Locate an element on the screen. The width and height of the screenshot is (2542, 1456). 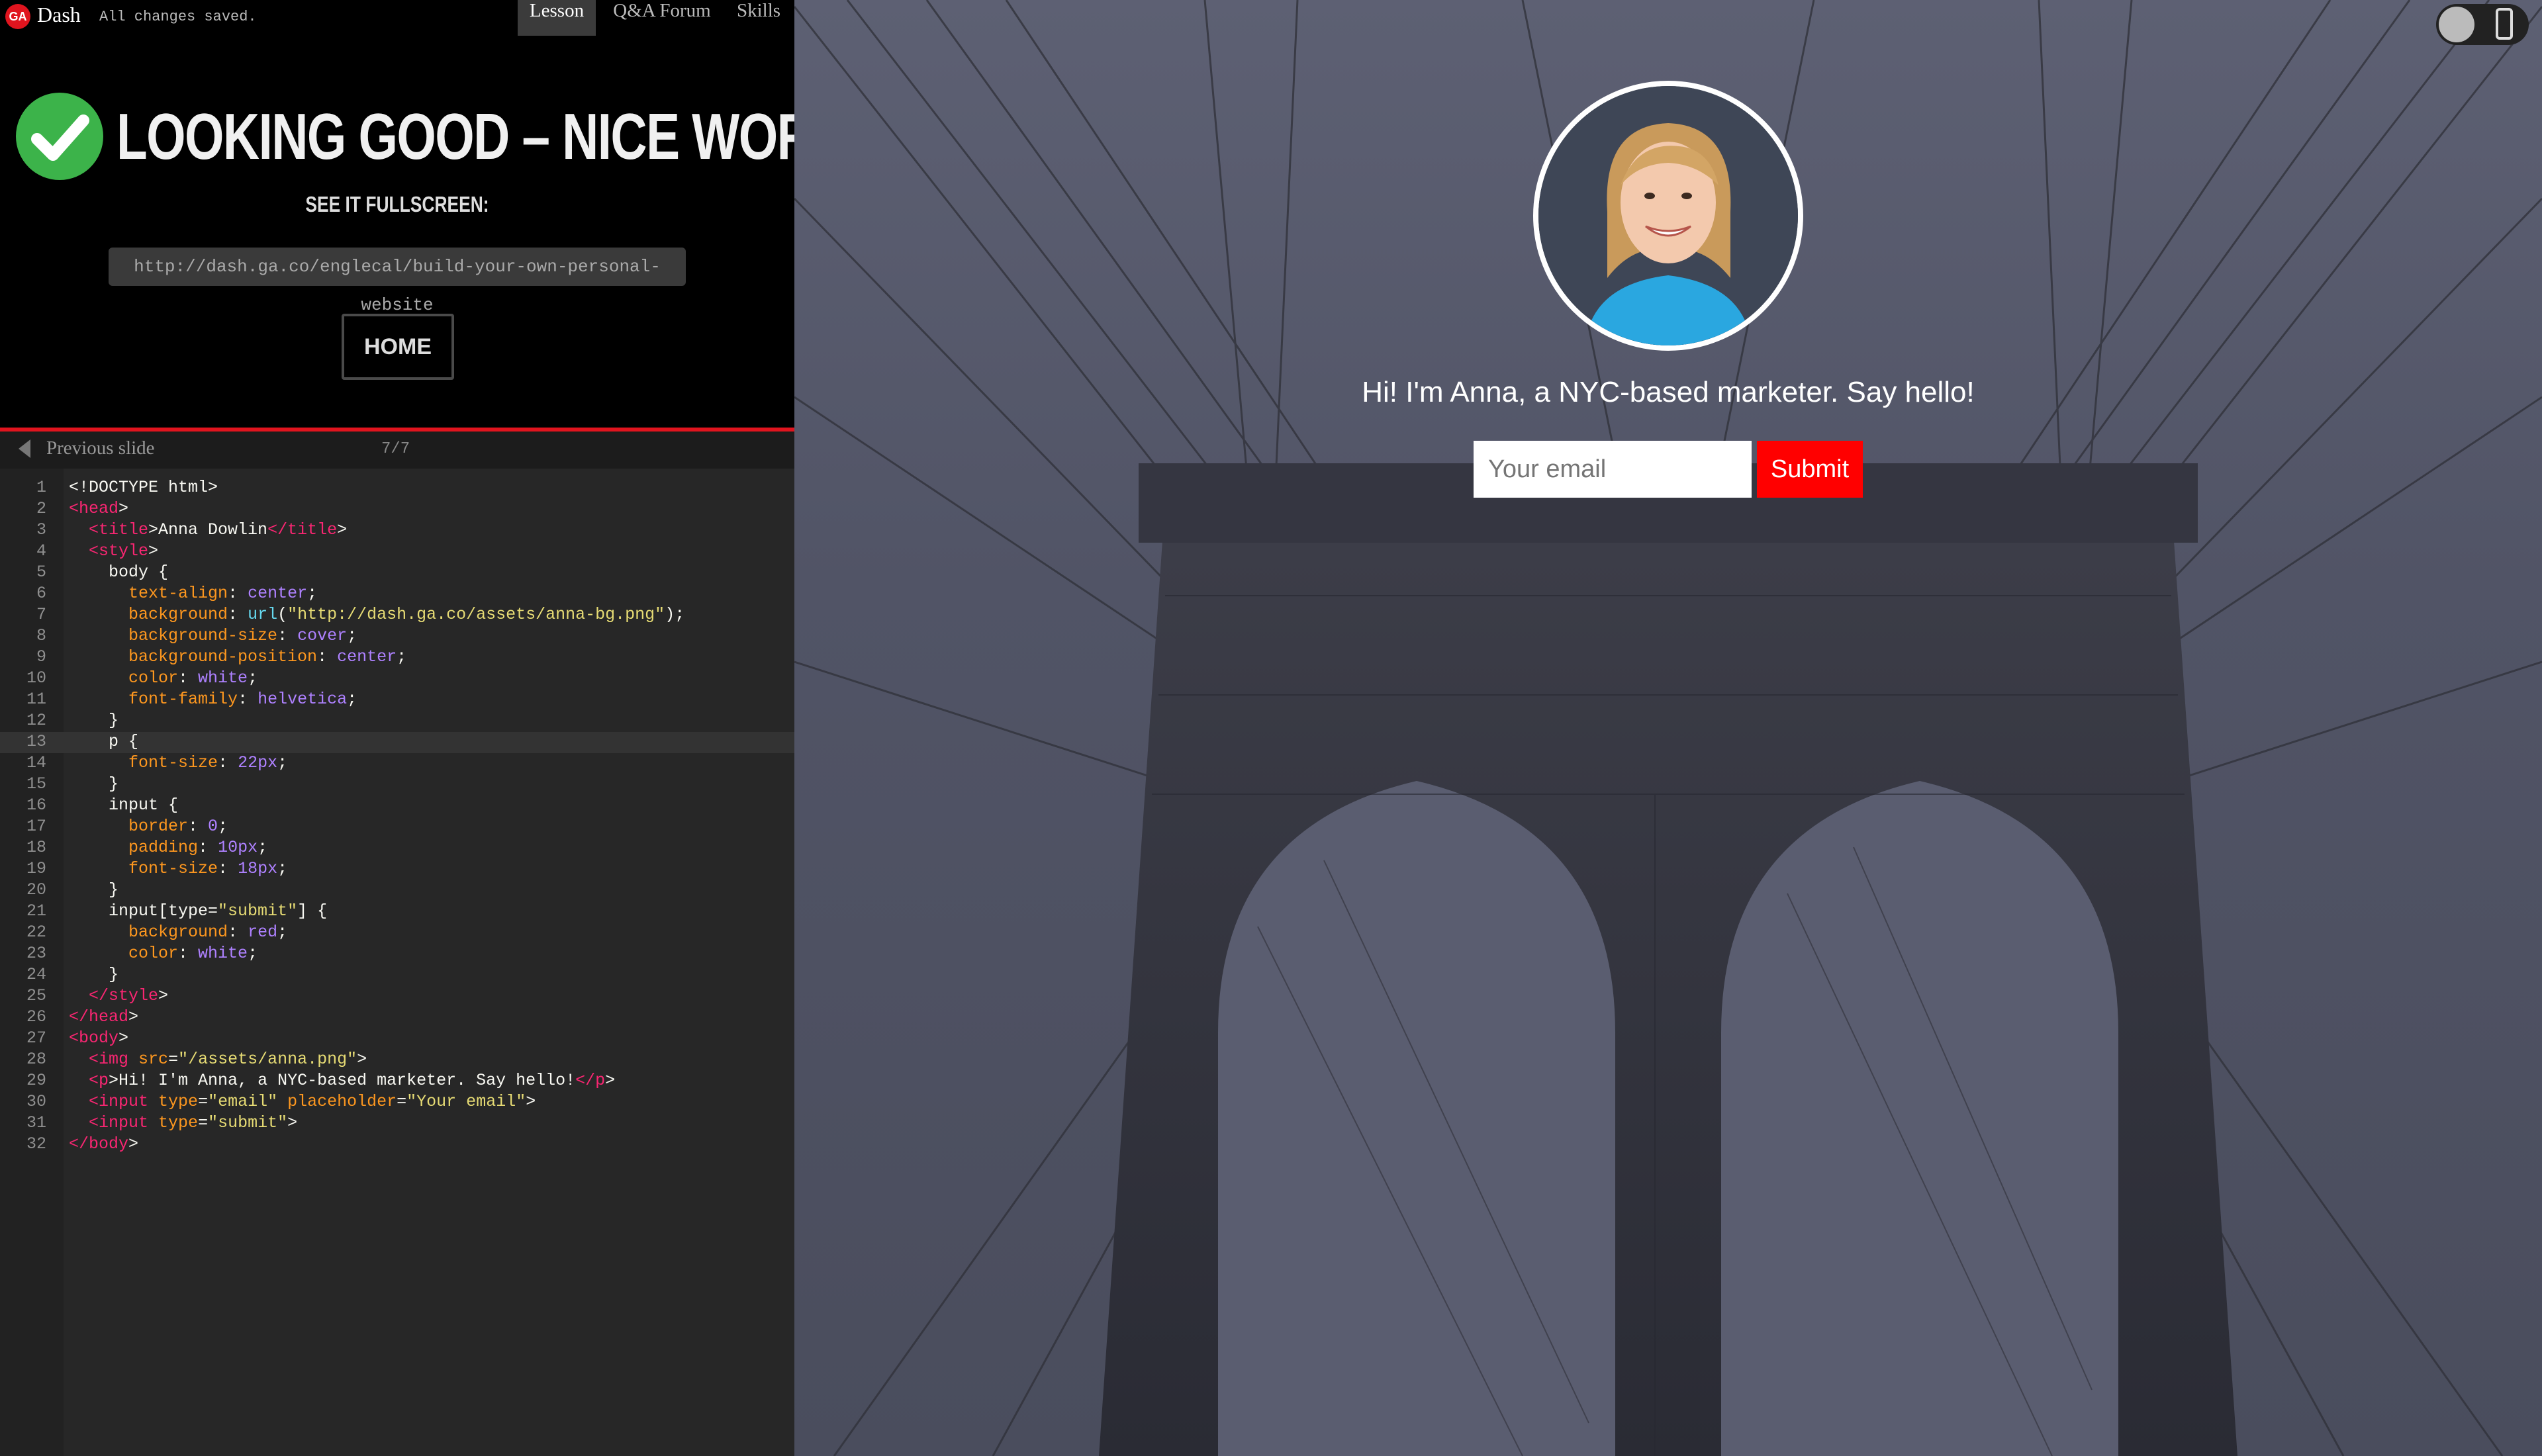
code-text: font-size: 22px; is located at coordinates (178, 762).